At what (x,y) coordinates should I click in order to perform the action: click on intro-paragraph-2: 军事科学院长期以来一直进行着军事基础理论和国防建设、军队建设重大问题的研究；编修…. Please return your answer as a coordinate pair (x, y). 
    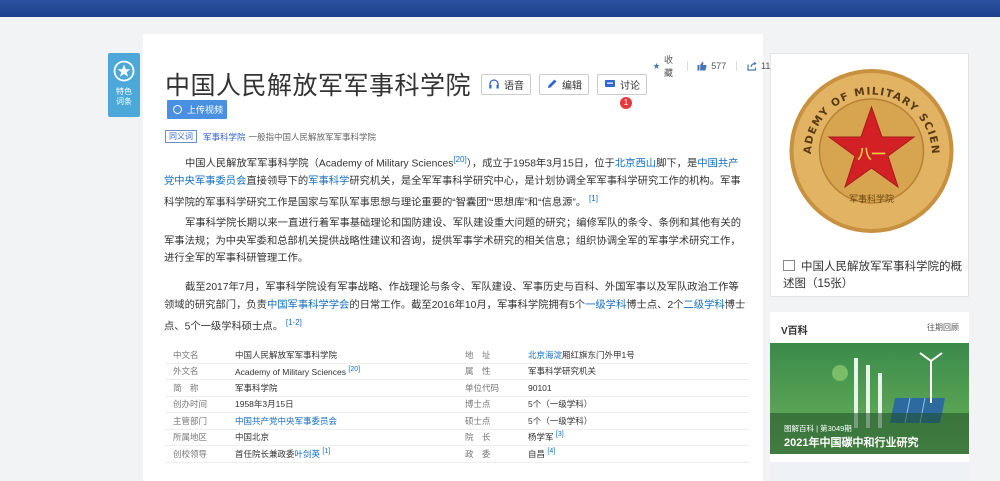
    Looking at the image, I should click on (453, 241).